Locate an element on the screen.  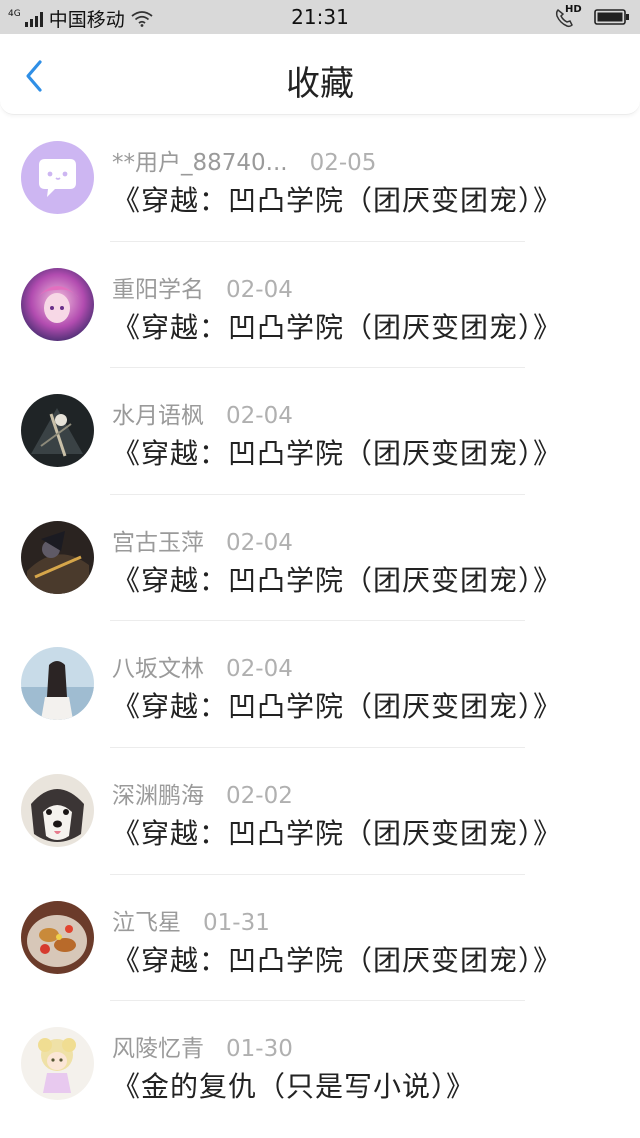
item-meta: 水月语枫 02-04 is located at coordinates (202, 413).